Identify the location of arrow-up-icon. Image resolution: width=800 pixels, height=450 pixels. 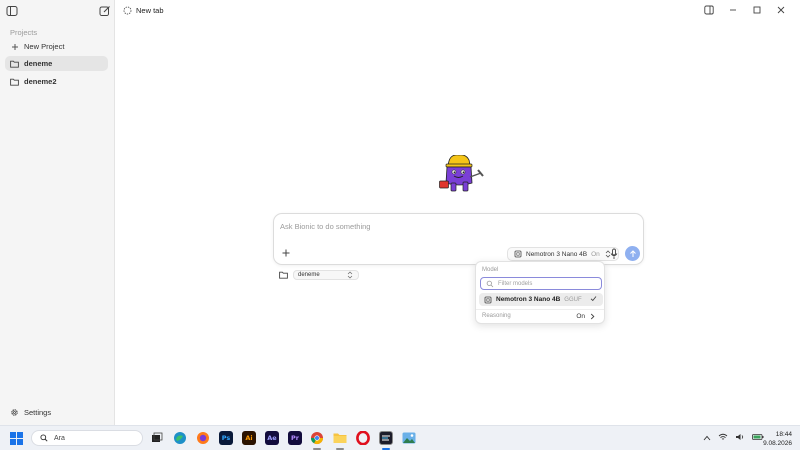
(632, 253).